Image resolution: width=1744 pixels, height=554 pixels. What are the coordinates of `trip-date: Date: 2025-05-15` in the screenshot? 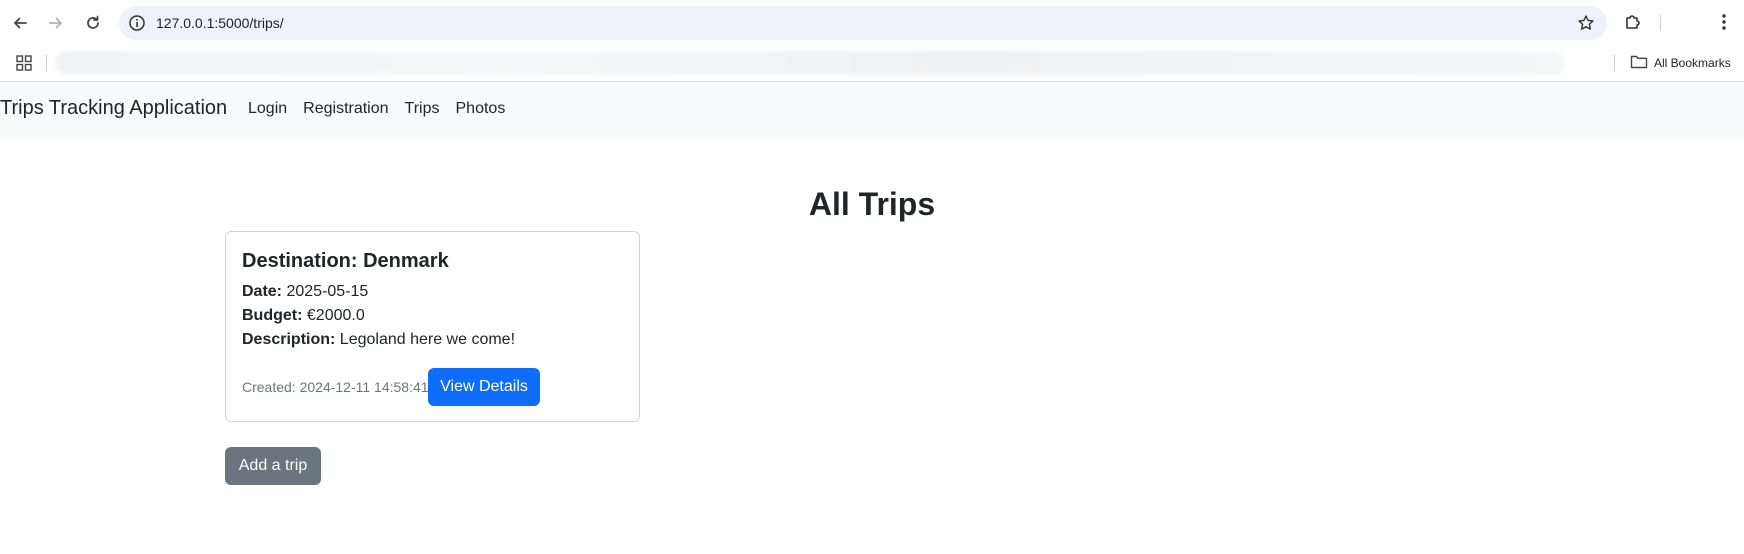 It's located at (305, 292).